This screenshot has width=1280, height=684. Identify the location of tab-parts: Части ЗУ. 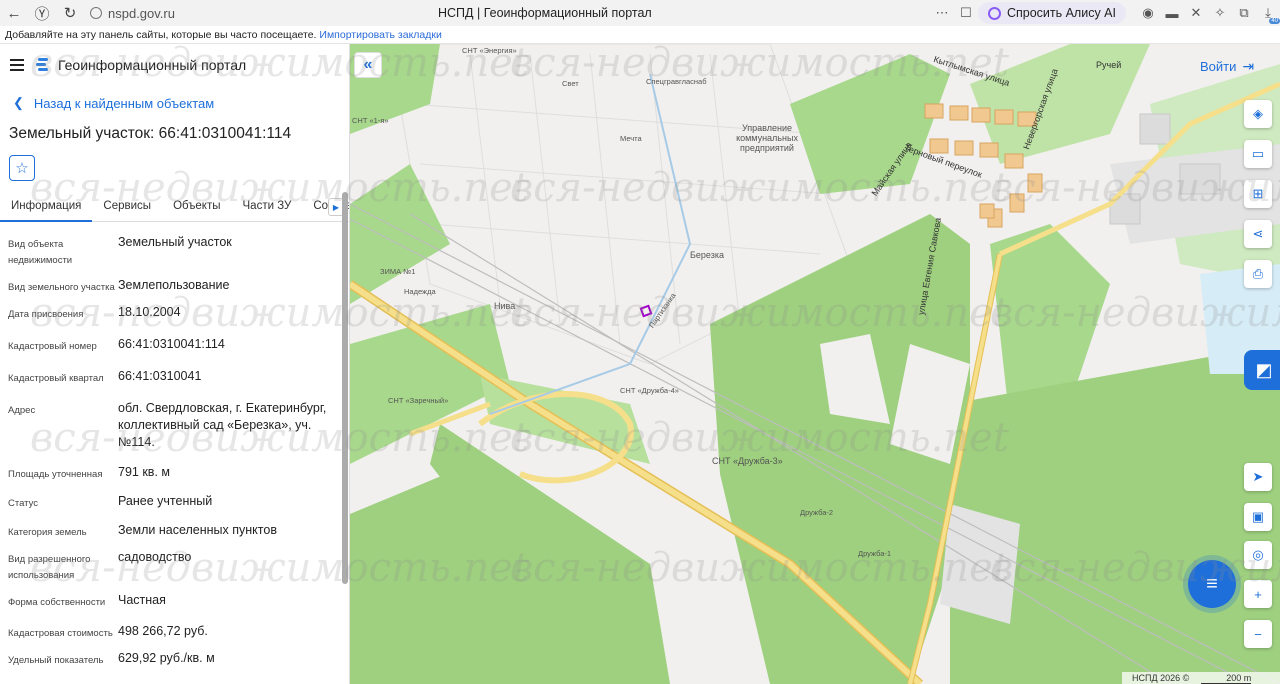
(267, 207).